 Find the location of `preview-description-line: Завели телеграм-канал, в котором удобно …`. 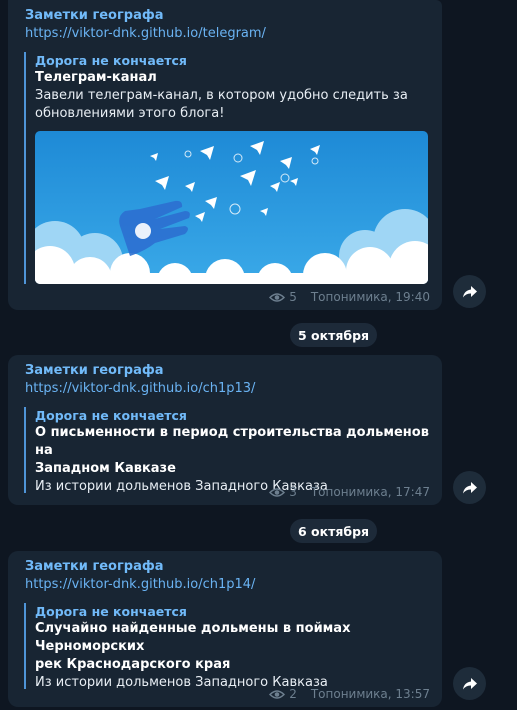

preview-description-line: Завели телеграм-канал, в котором удобно … is located at coordinates (221, 95).